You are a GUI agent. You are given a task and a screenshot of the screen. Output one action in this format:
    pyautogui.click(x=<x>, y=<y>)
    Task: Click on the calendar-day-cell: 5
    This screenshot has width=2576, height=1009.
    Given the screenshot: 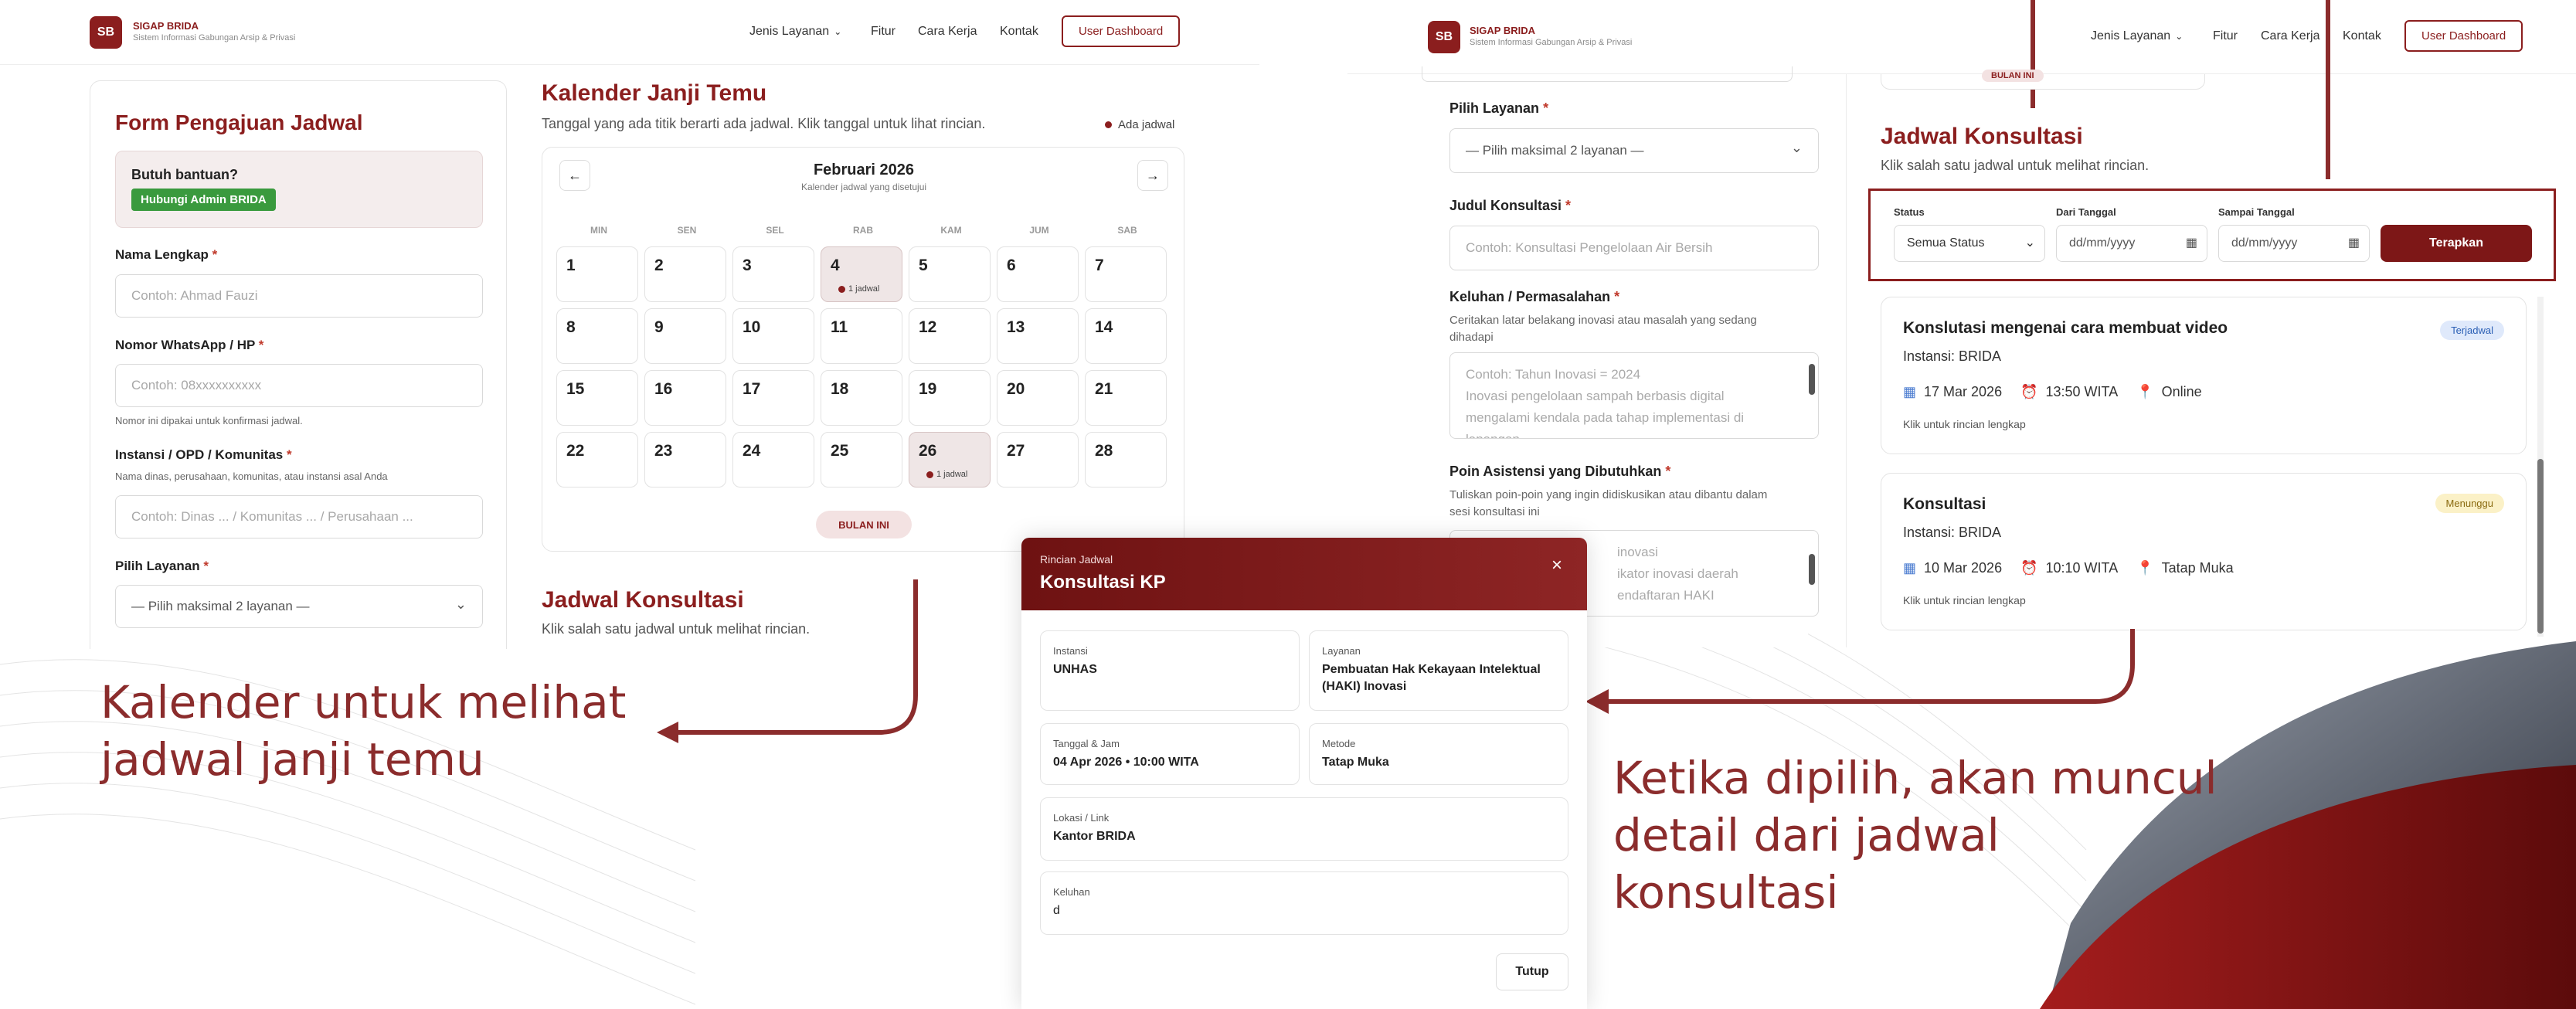 What is the action you would take?
    pyautogui.click(x=950, y=274)
    